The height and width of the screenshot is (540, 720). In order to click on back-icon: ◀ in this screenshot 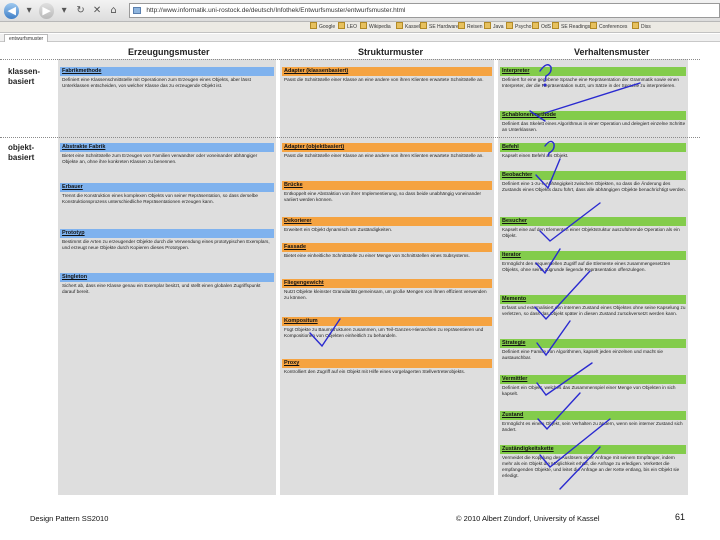, I will do `click(12, 10)`.